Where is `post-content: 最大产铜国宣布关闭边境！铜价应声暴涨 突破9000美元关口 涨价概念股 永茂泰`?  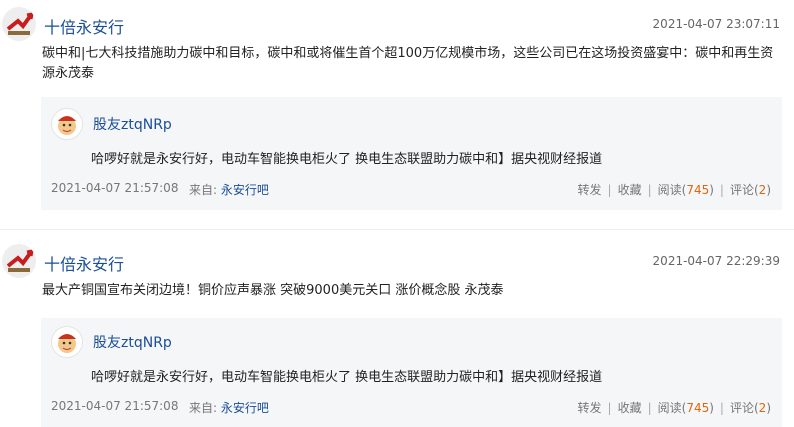
post-content: 最大产铜国宣布关闭边境！铜价应声暴涨 突破9000美元关口 涨价概念股 永茂泰 is located at coordinates (273, 290).